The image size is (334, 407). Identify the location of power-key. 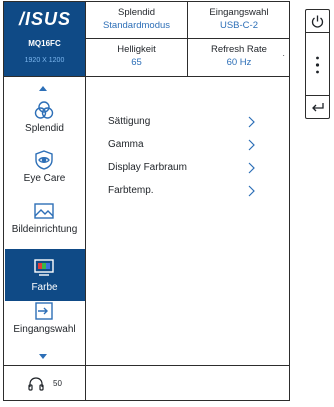
(317, 21).